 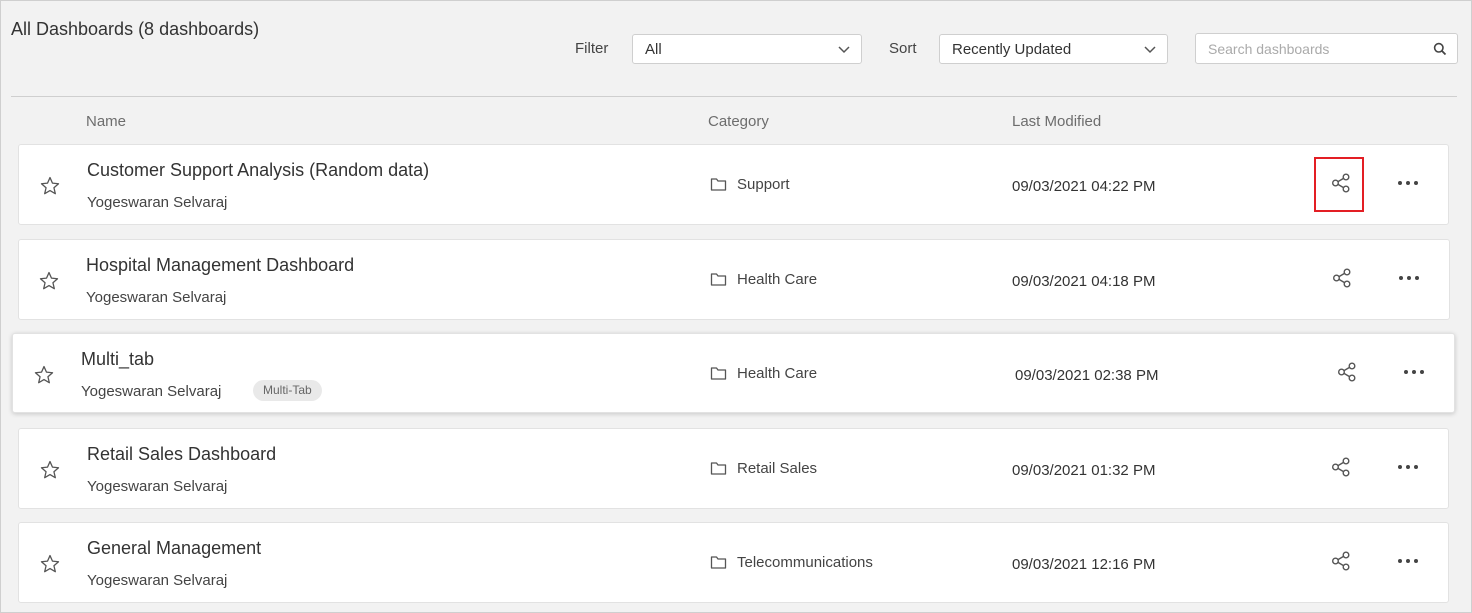 I want to click on search-box, so click(x=1326, y=48).